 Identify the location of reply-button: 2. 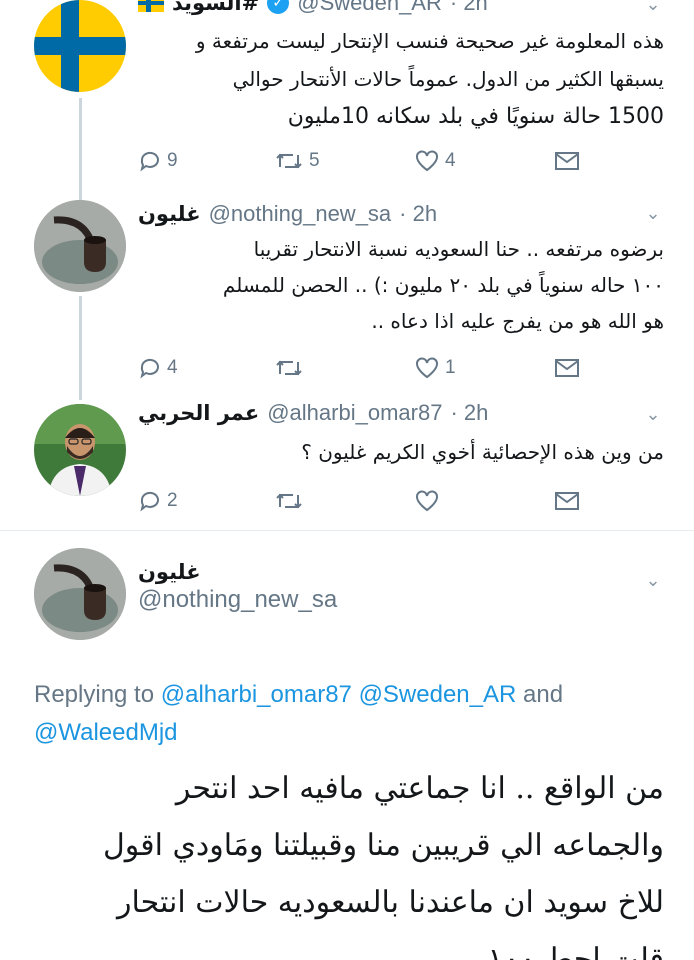
(158, 501).